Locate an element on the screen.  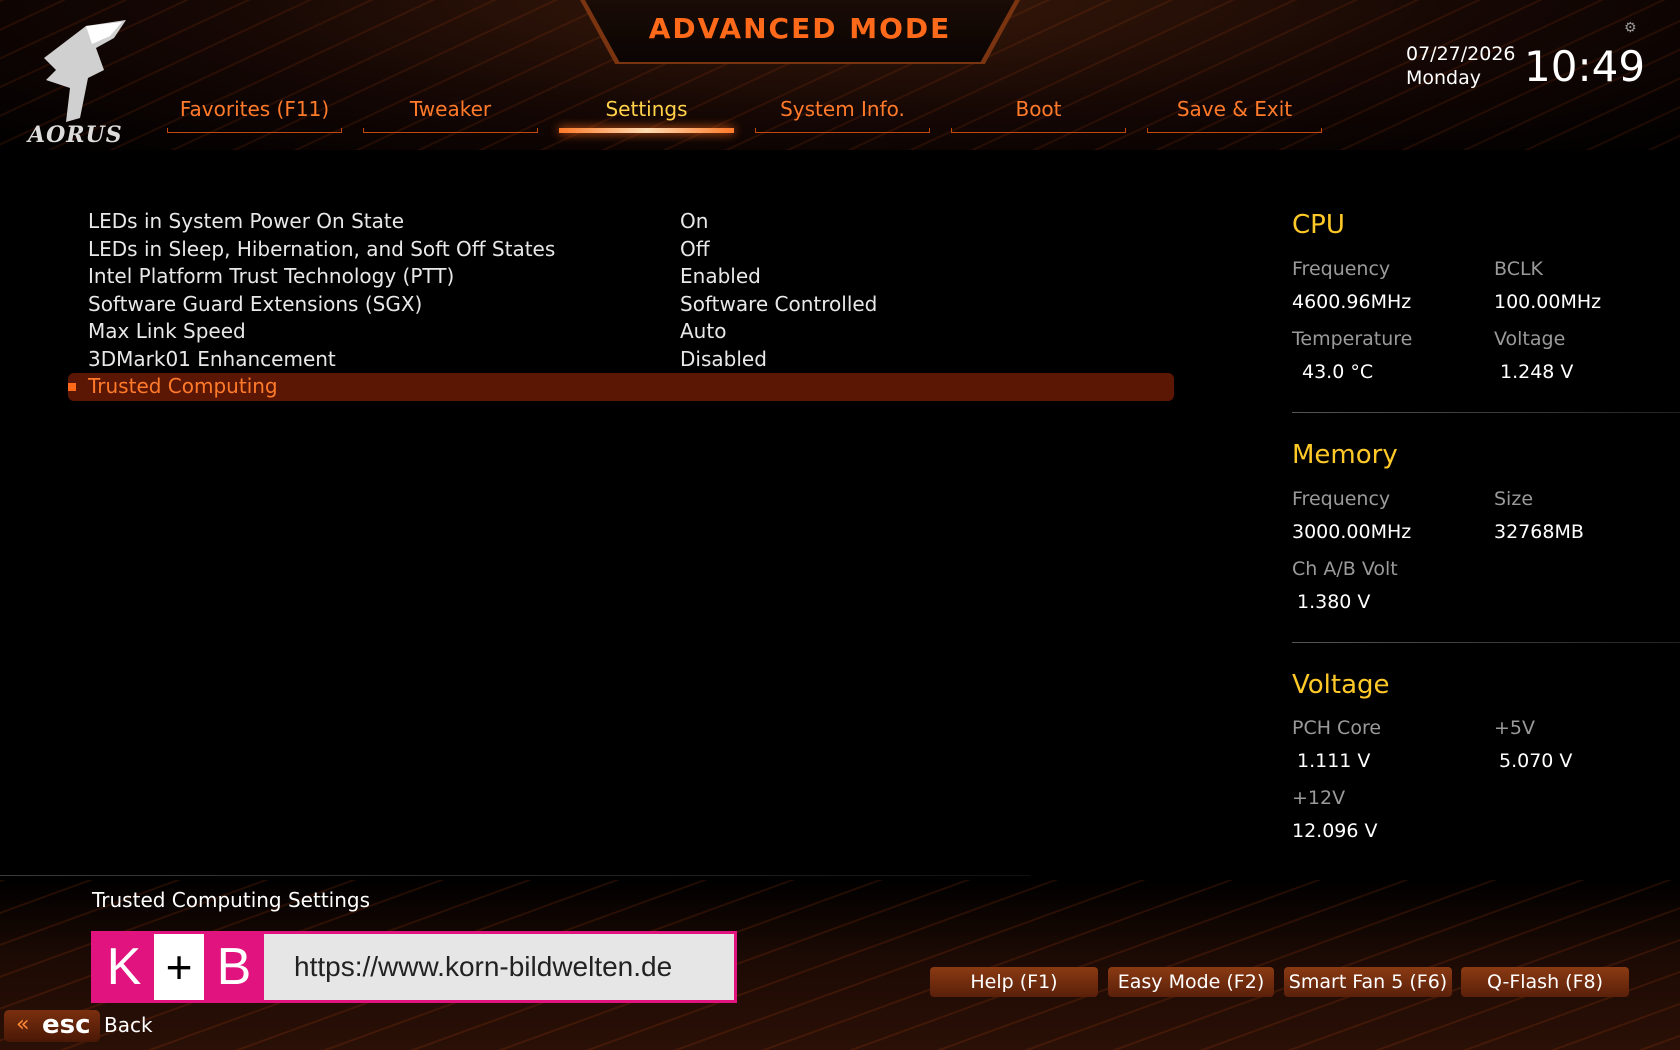
tab-favorites: Favorites (F11) is located at coordinates (254, 114).